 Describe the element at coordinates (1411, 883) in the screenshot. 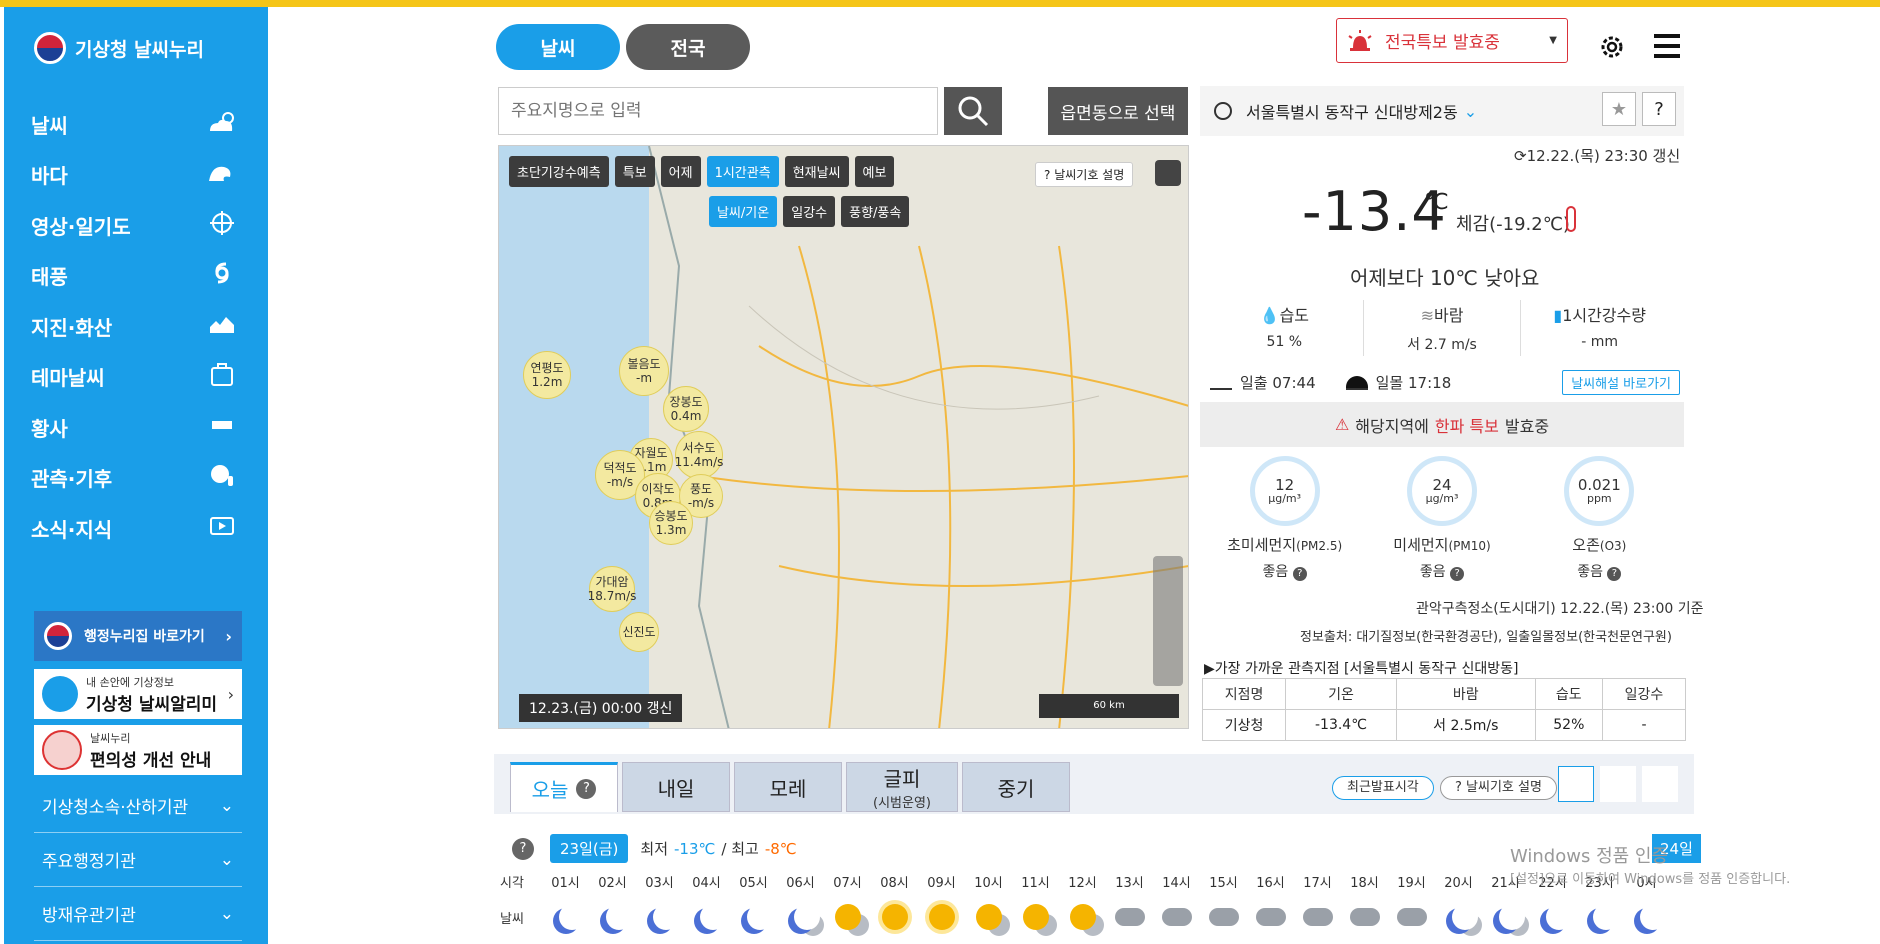

I see `hour-label: 19시` at that location.